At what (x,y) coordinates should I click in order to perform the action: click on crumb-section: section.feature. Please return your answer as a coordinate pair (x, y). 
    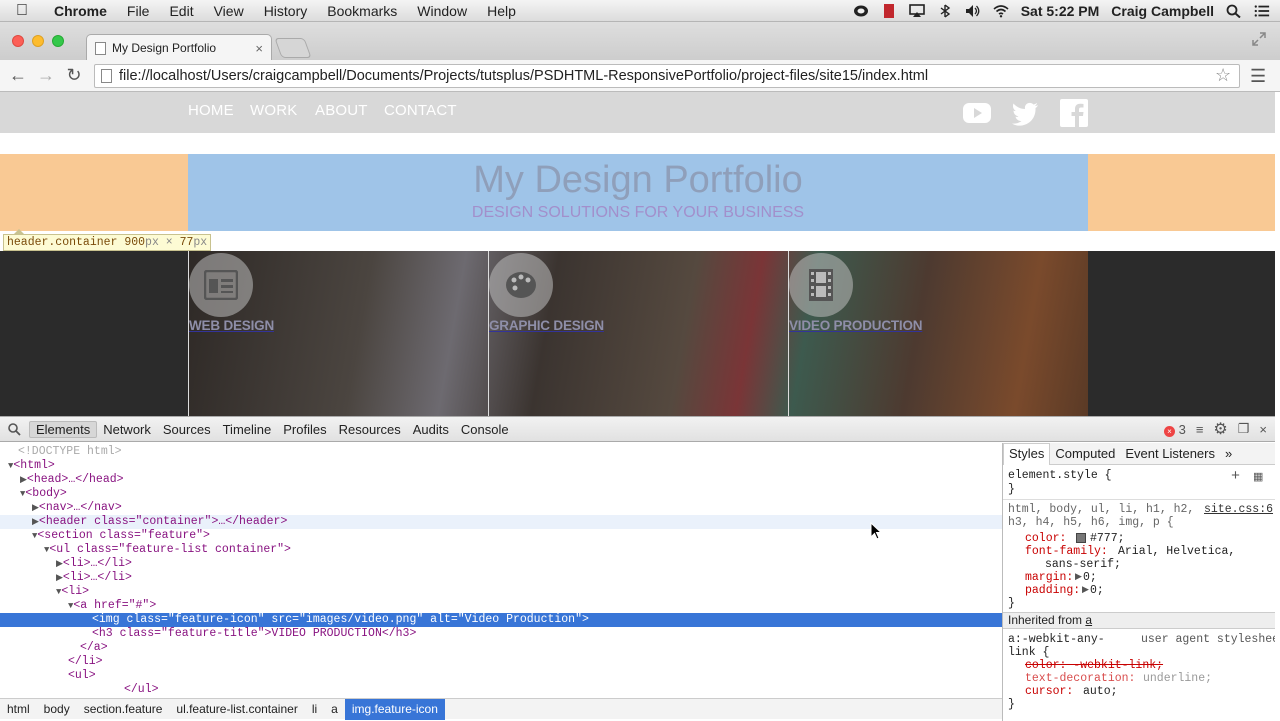
    Looking at the image, I should click on (123, 709).